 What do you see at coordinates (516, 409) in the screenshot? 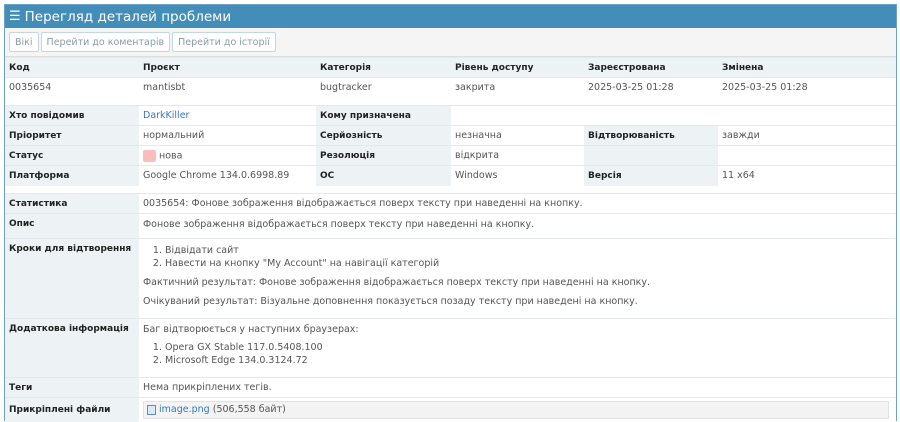
I see `attachment-item: image.png (506,558 байт)` at bounding box center [516, 409].